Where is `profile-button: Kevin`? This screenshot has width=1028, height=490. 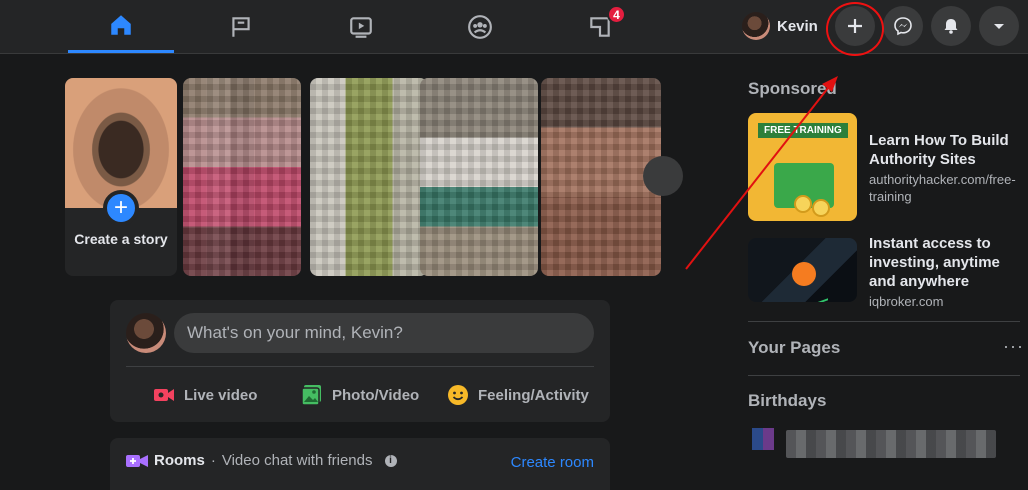
profile-button: Kevin is located at coordinates (783, 26).